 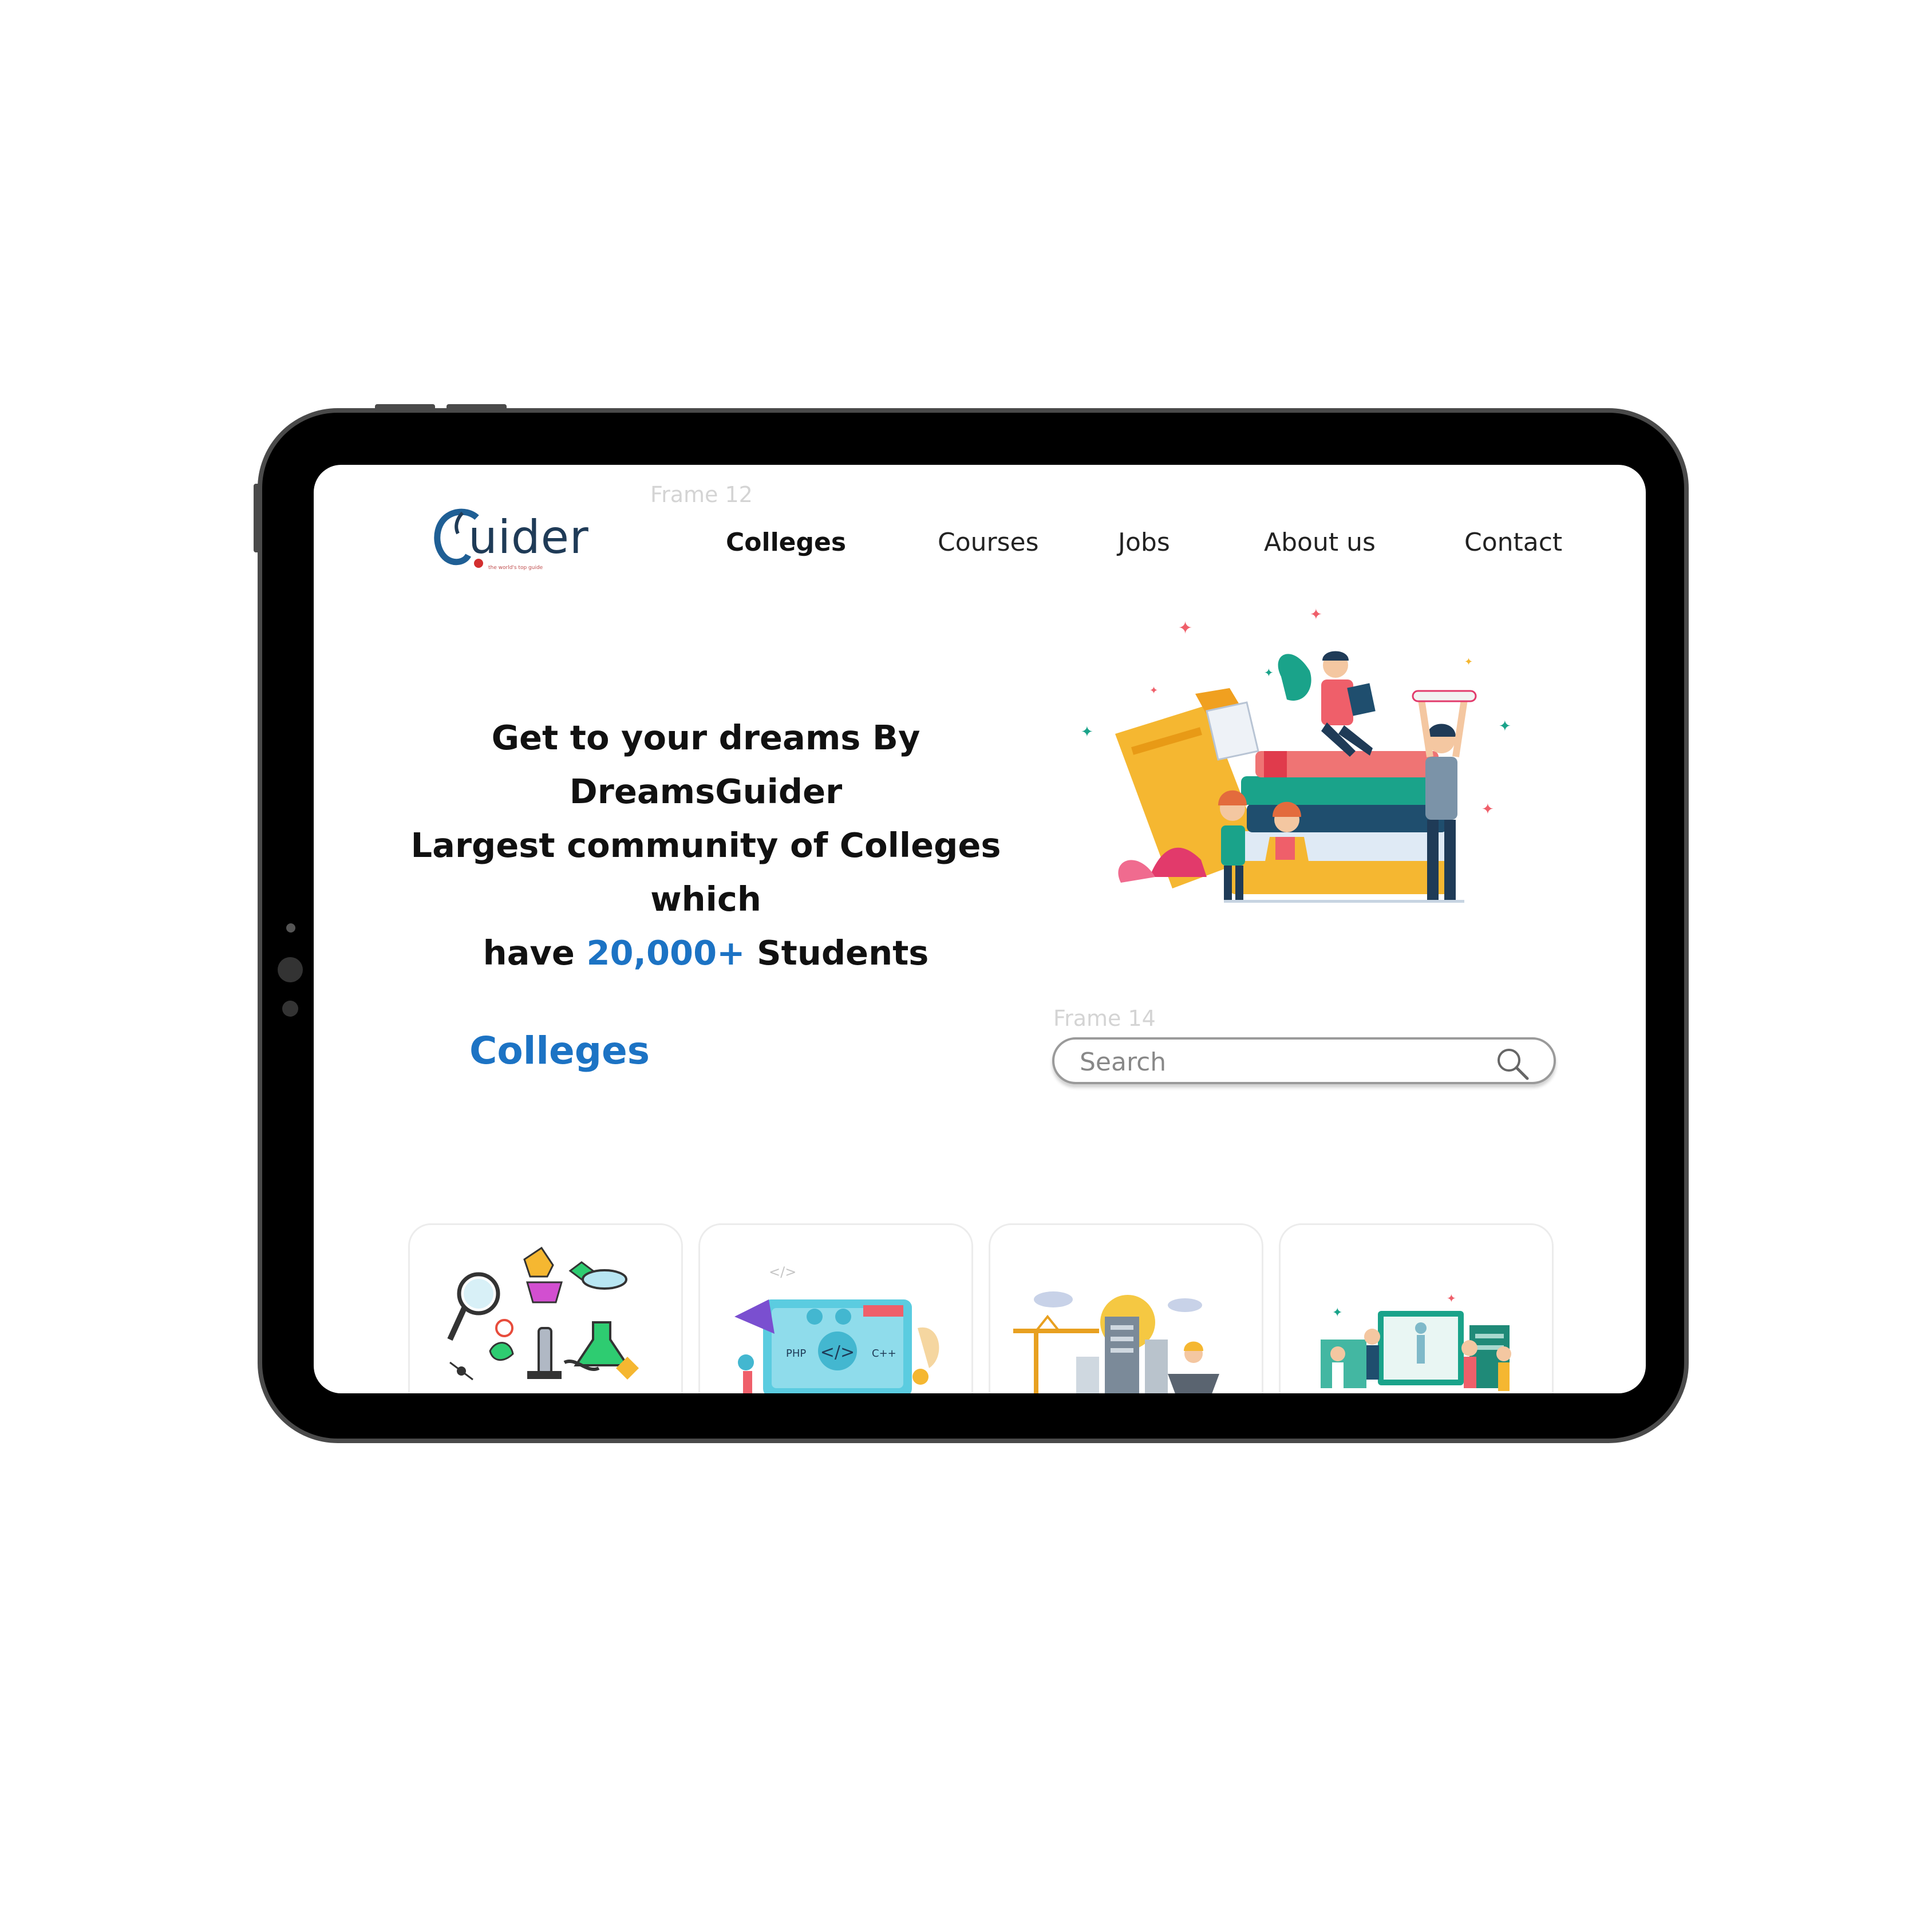 What do you see at coordinates (1116, 1342) in the screenshot?
I see `construction-icon` at bounding box center [1116, 1342].